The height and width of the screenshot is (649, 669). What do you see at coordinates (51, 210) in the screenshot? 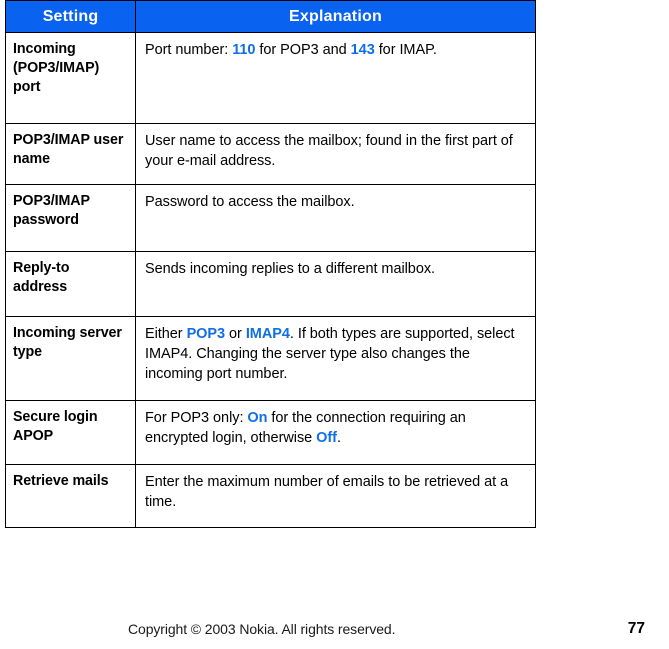
I see `setting-name-text: POP3/IMAP password` at bounding box center [51, 210].